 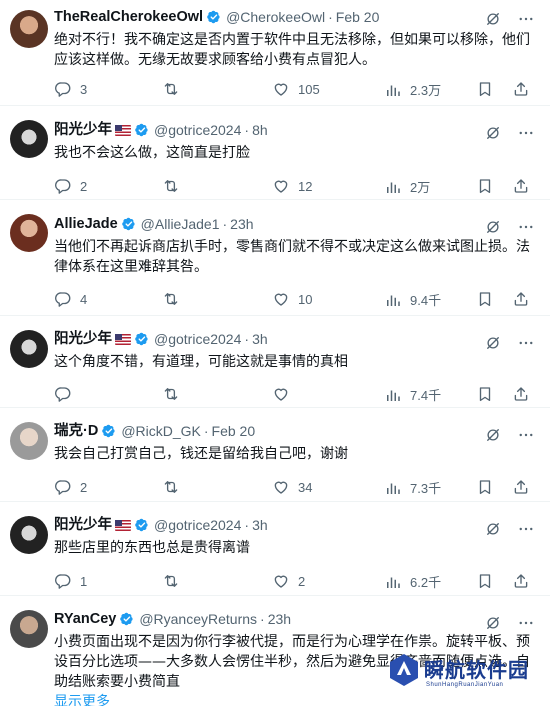 What do you see at coordinates (292, 299) in the screenshot?
I see `like-button: 10` at bounding box center [292, 299].